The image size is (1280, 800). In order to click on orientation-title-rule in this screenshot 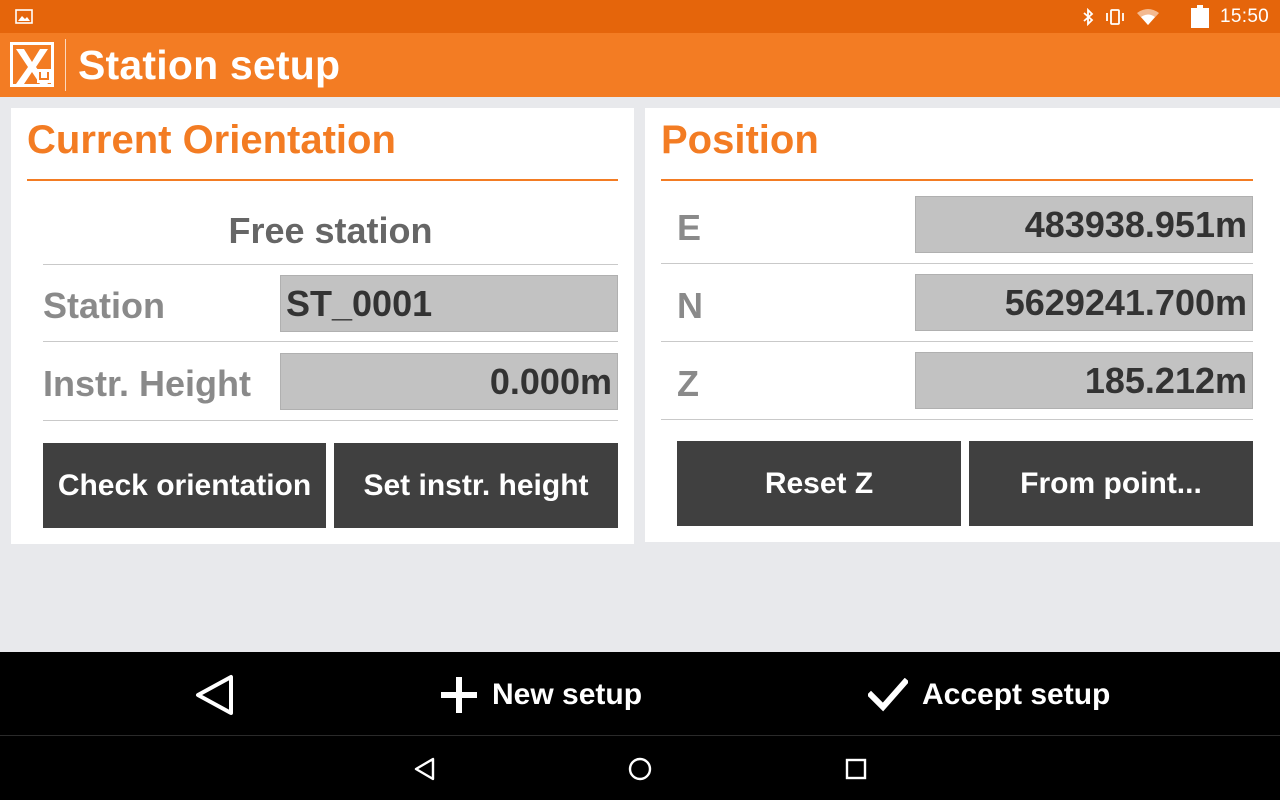, I will do `click(322, 180)`.